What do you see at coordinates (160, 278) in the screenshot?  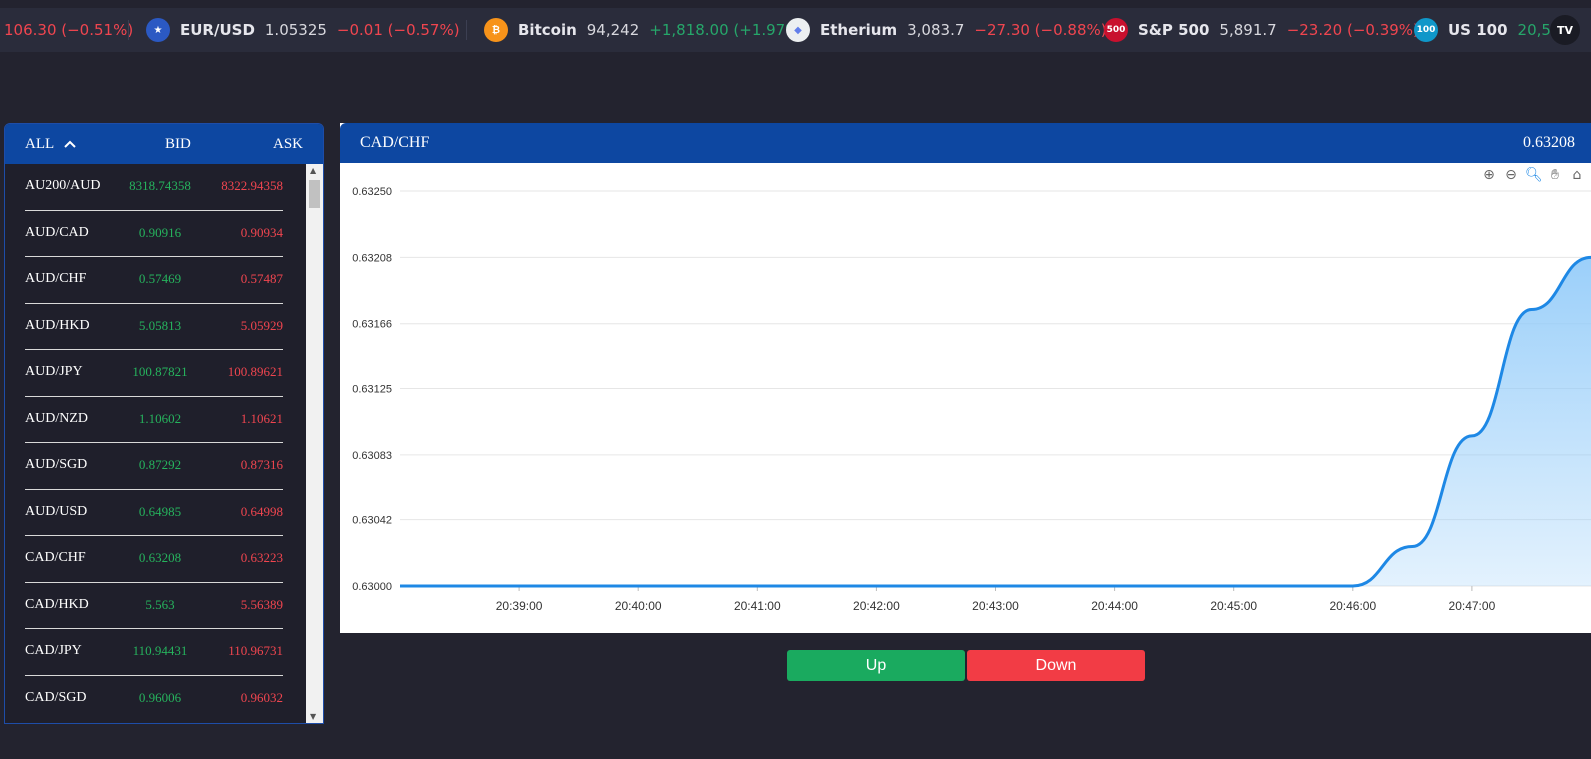 I see `row-bid: 0.57469` at bounding box center [160, 278].